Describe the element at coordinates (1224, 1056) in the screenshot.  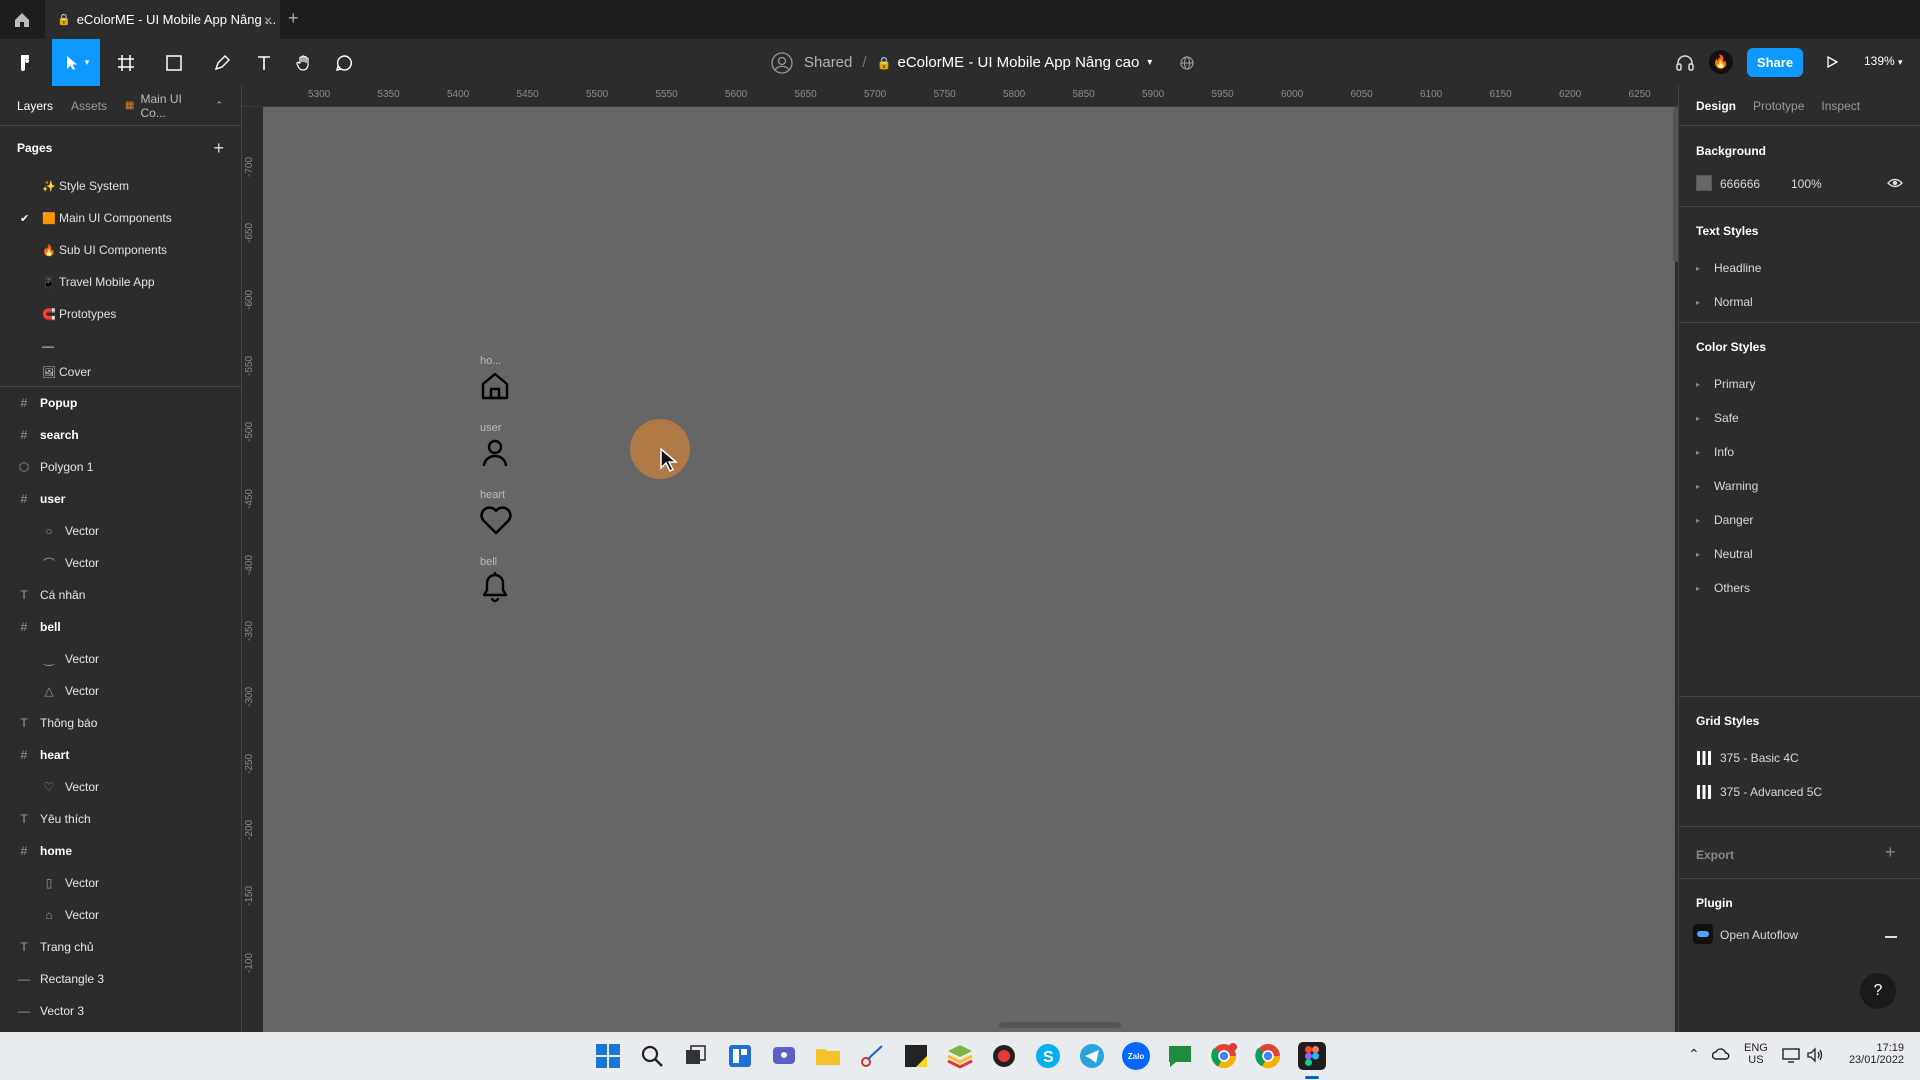
I see `chrome-icon` at that location.